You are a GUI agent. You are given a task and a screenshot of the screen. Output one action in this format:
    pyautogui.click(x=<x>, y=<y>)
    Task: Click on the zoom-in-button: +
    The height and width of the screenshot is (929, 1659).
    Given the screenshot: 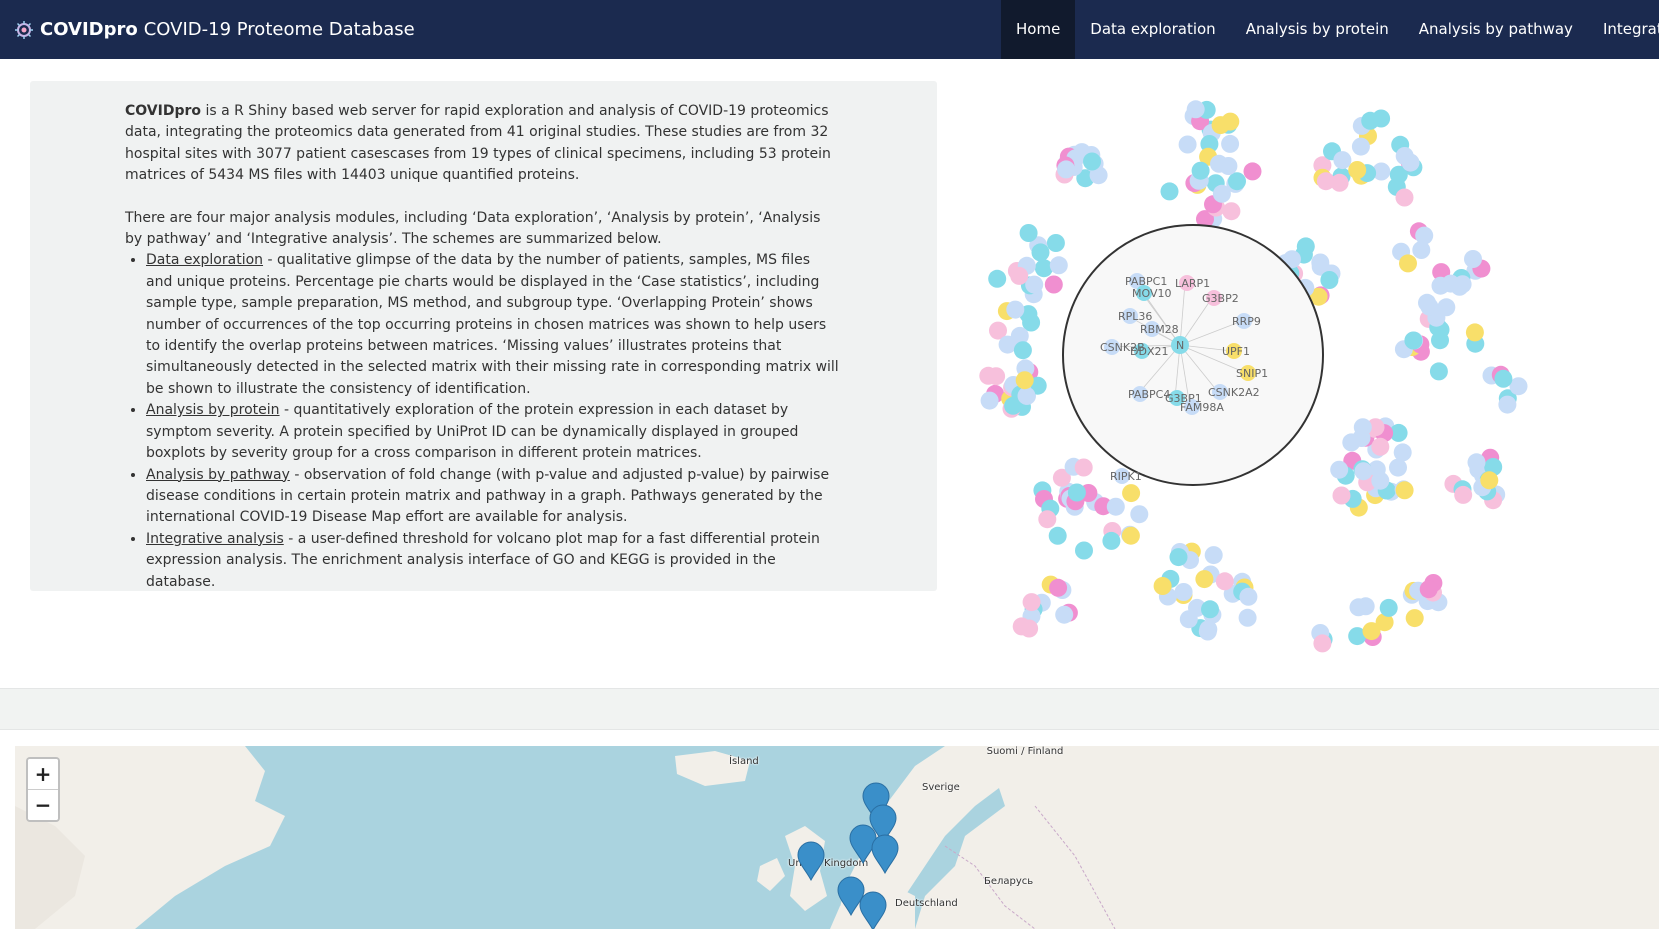 What is the action you would take?
    pyautogui.click(x=43, y=774)
    